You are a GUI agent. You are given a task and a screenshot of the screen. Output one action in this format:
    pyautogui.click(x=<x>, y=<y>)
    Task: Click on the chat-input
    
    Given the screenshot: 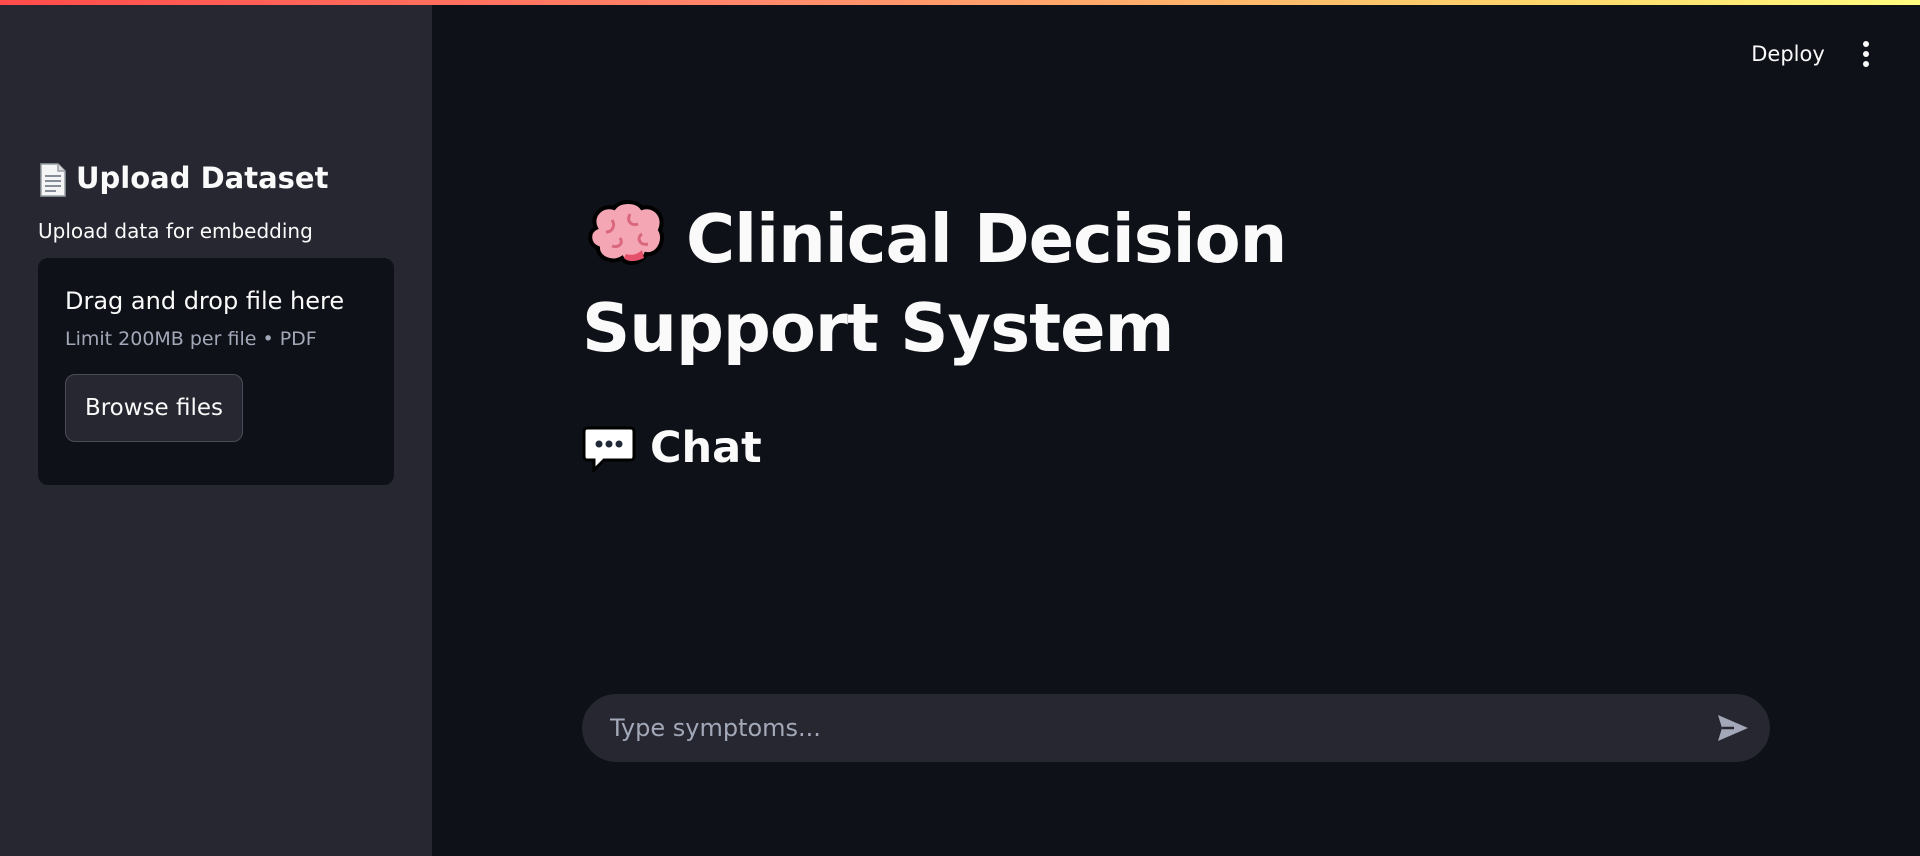 What is the action you would take?
    pyautogui.click(x=1140, y=728)
    